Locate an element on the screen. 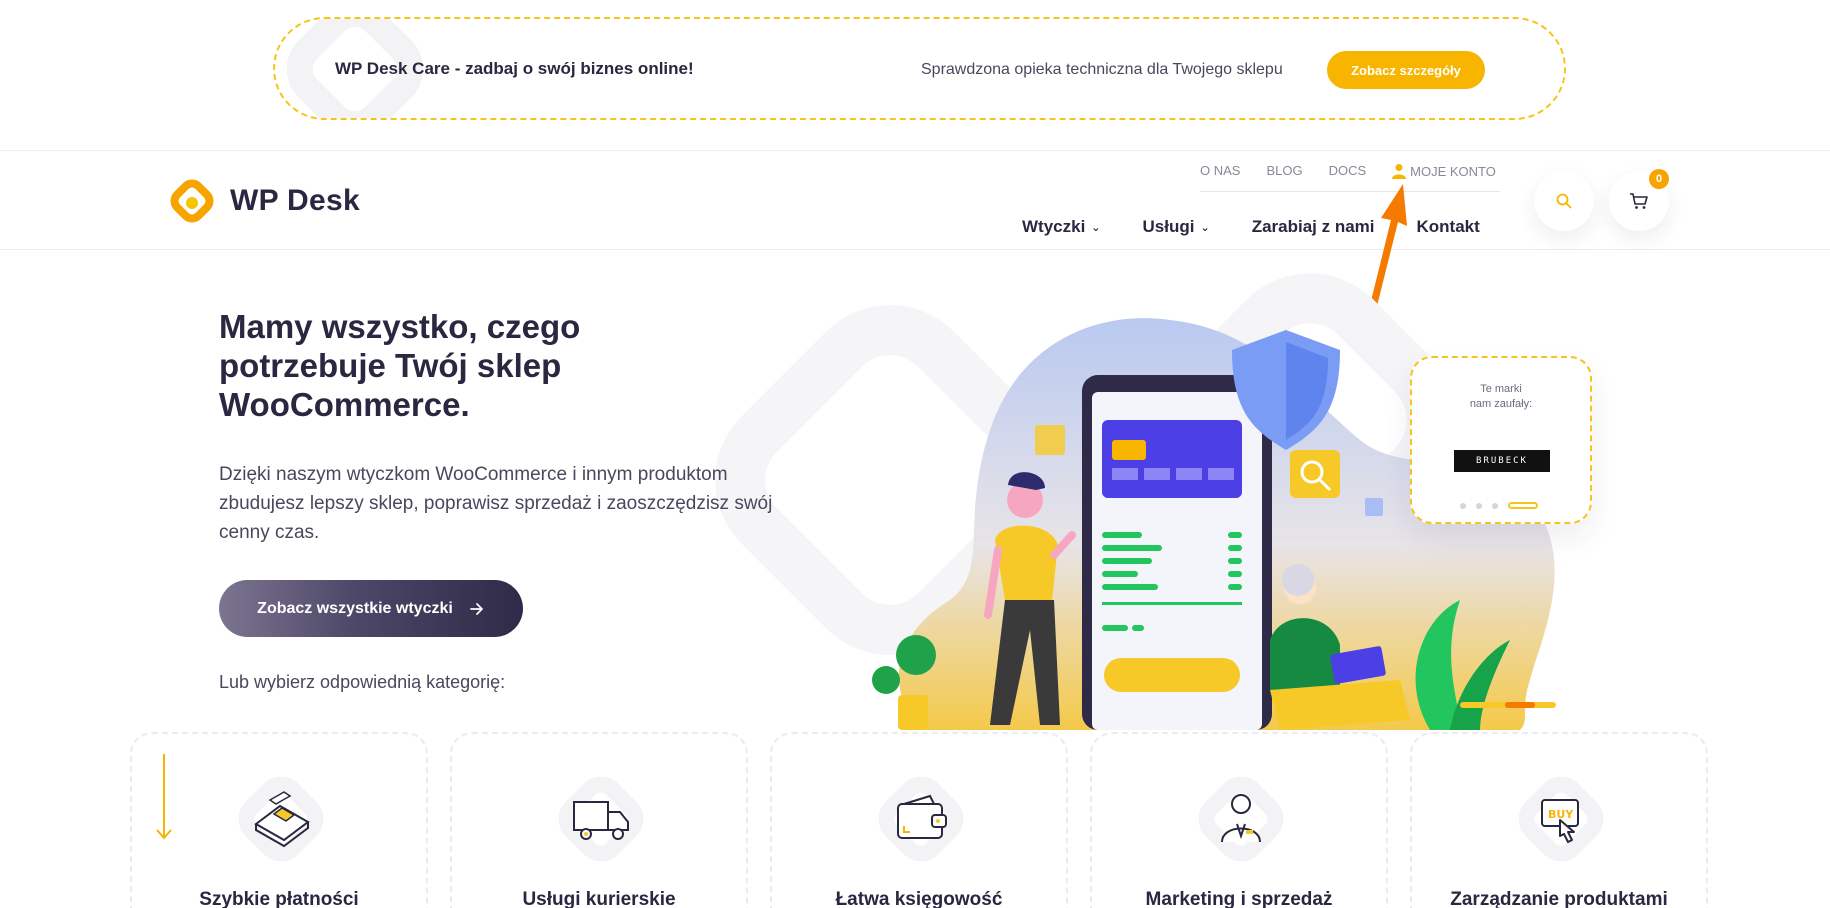 This screenshot has height=908, width=1830. category-label: Zarządzanie produktami is located at coordinates (1559, 898).